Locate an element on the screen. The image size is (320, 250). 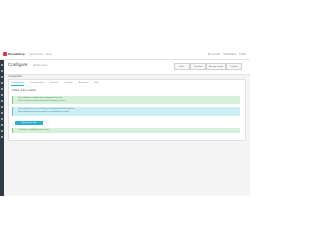
back-button: Back is located at coordinates (182, 66).